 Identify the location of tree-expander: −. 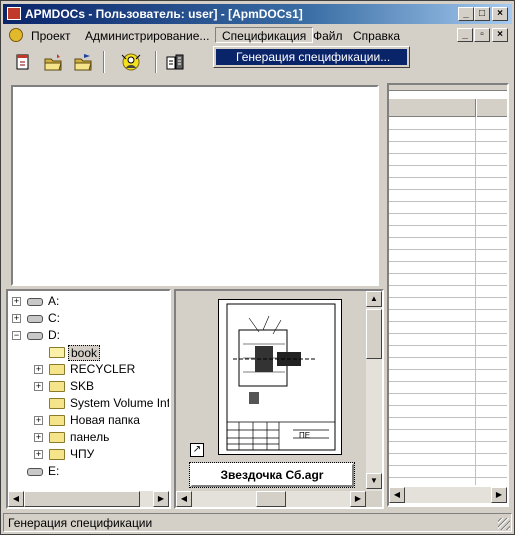
(16, 335).